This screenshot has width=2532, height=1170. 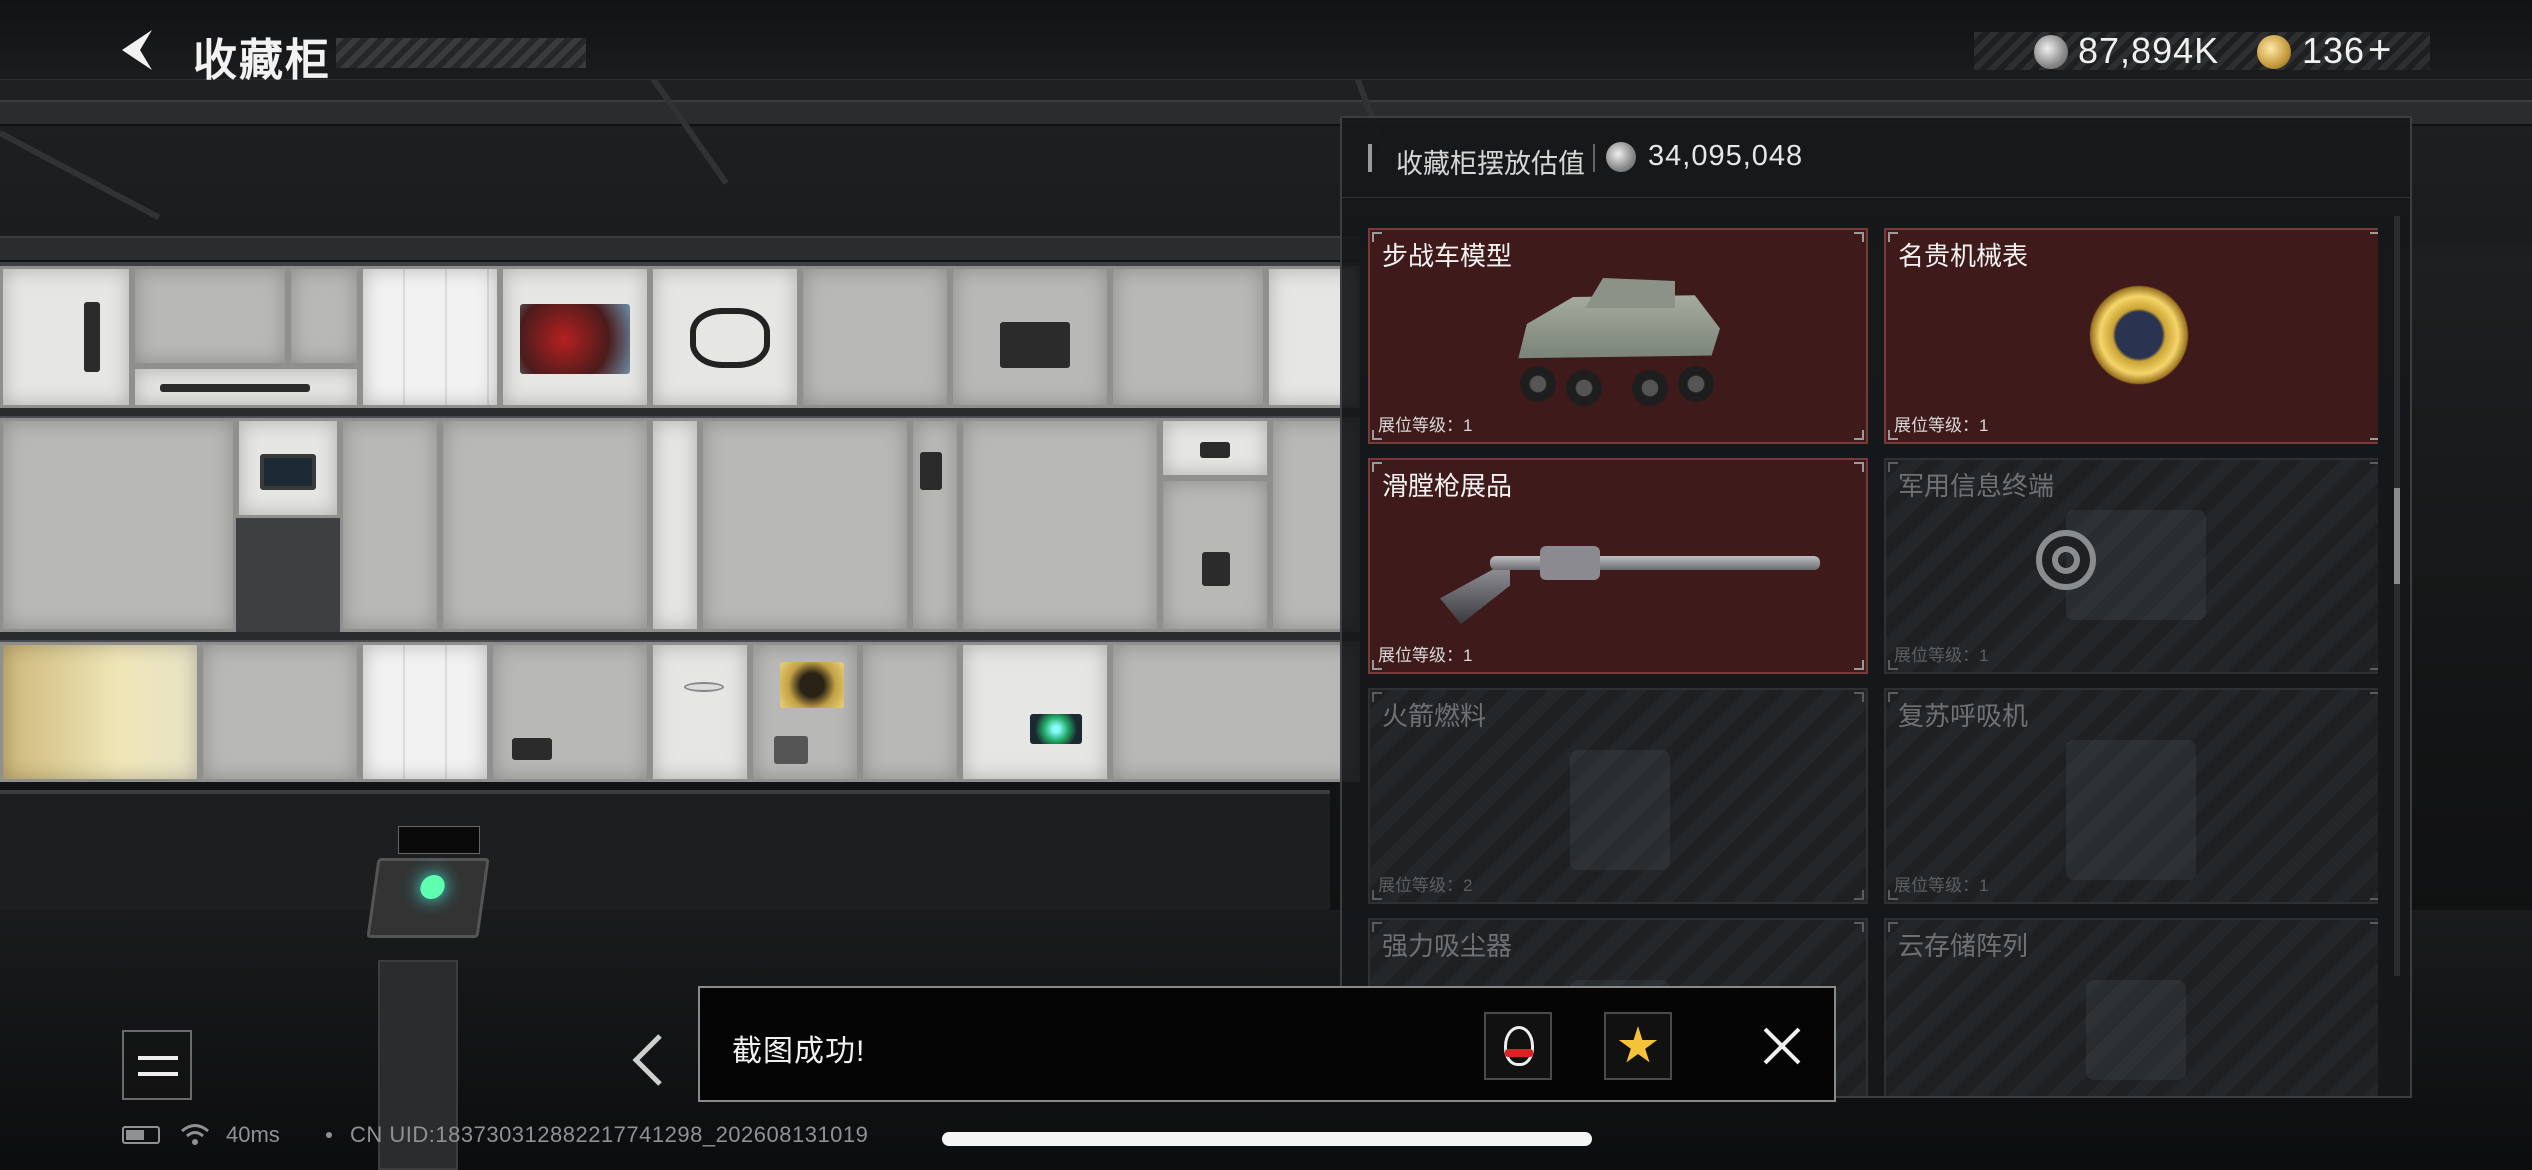 What do you see at coordinates (648, 1060) in the screenshot?
I see `previous-arrow-icon` at bounding box center [648, 1060].